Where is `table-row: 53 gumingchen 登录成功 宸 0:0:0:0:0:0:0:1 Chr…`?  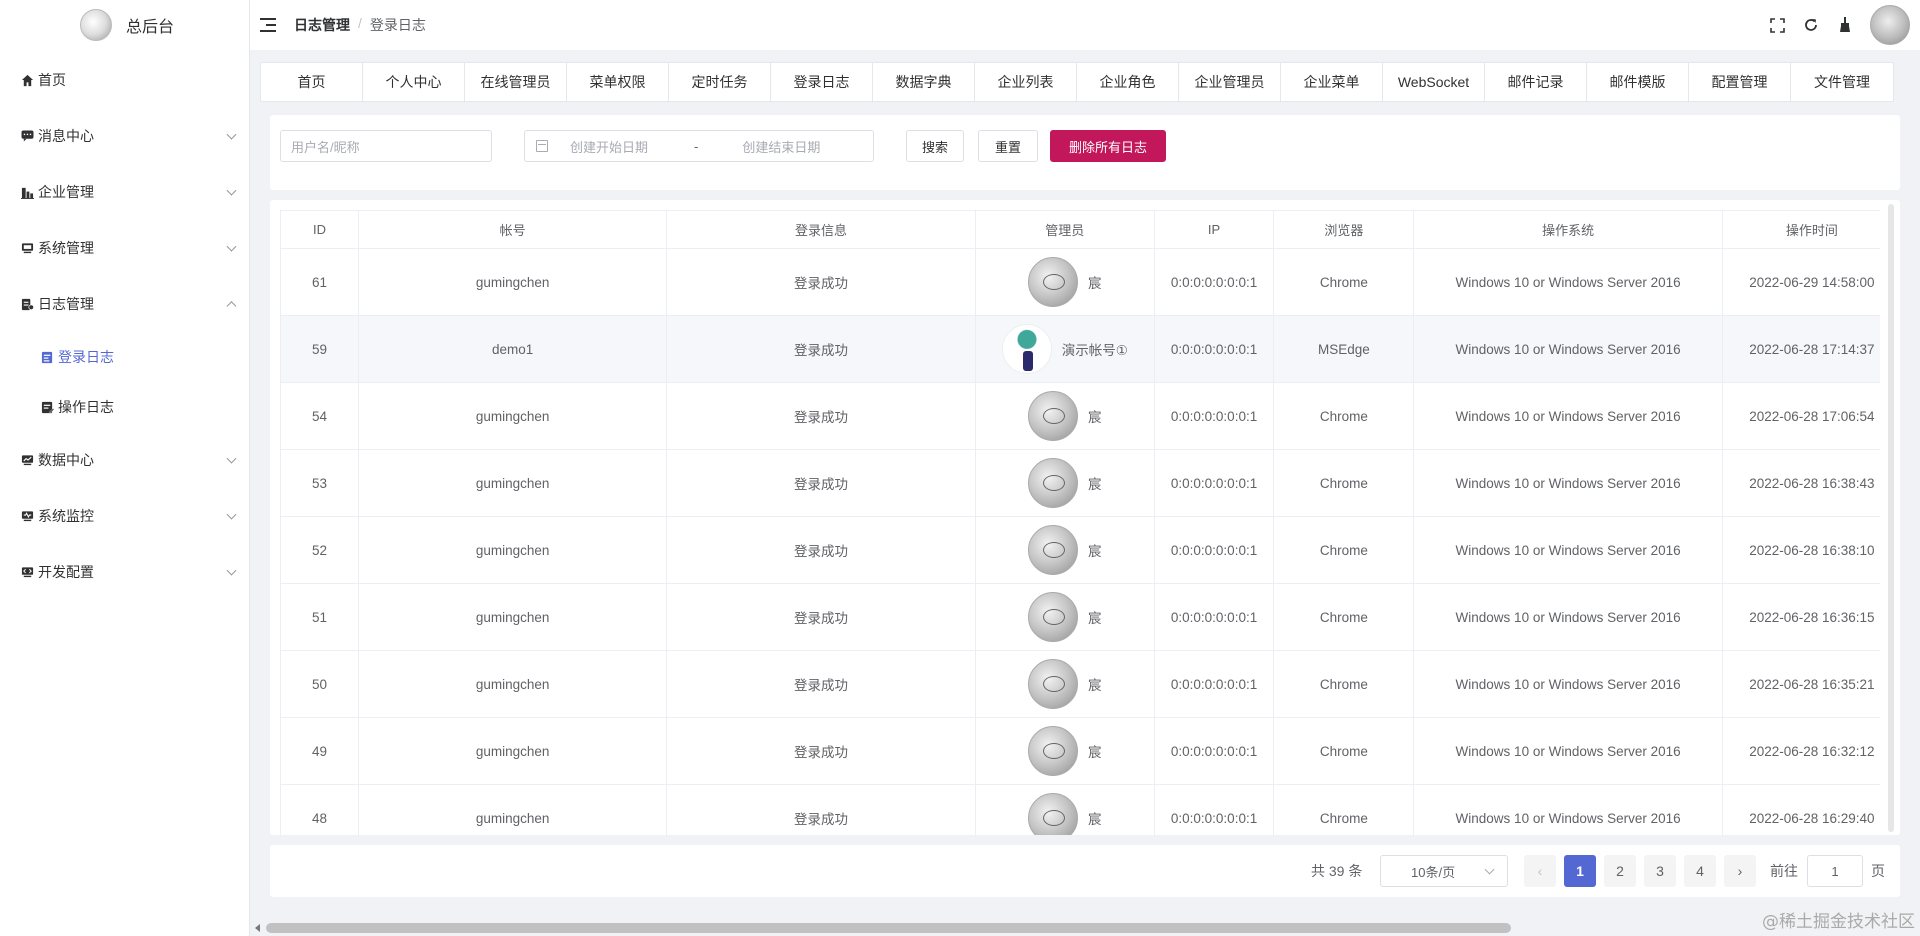
table-row: 53 gumingchen 登录成功 宸 0:0:0:0:0:0:0:1 Chr… is located at coordinates (1080, 483).